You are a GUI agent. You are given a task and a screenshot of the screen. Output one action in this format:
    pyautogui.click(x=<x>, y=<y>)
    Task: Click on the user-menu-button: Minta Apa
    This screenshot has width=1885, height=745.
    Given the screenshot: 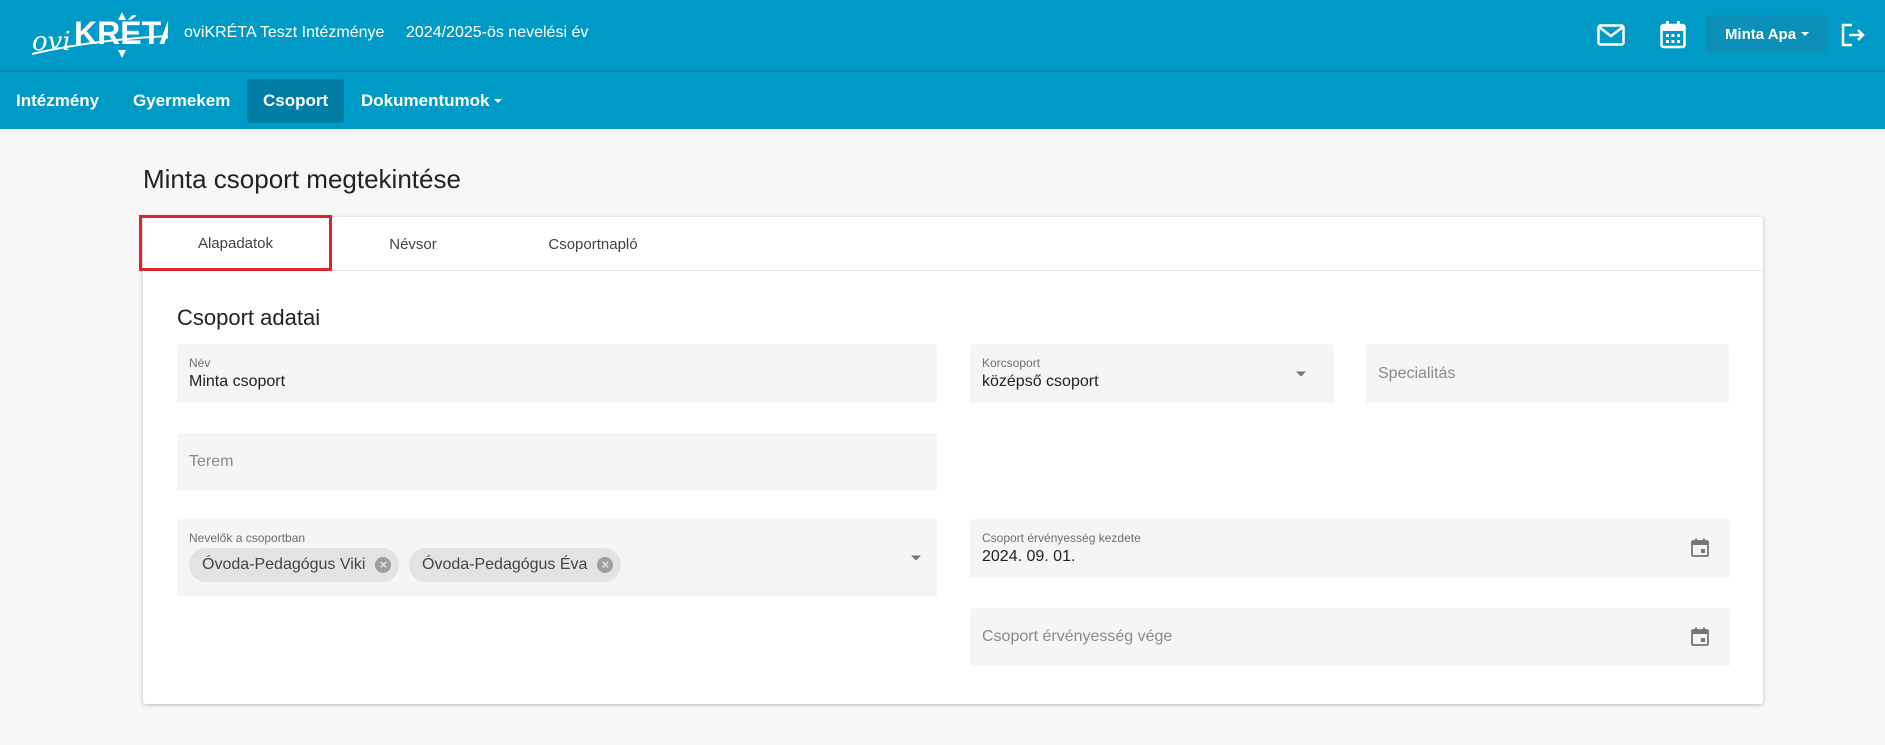 What is the action you would take?
    pyautogui.click(x=1767, y=34)
    